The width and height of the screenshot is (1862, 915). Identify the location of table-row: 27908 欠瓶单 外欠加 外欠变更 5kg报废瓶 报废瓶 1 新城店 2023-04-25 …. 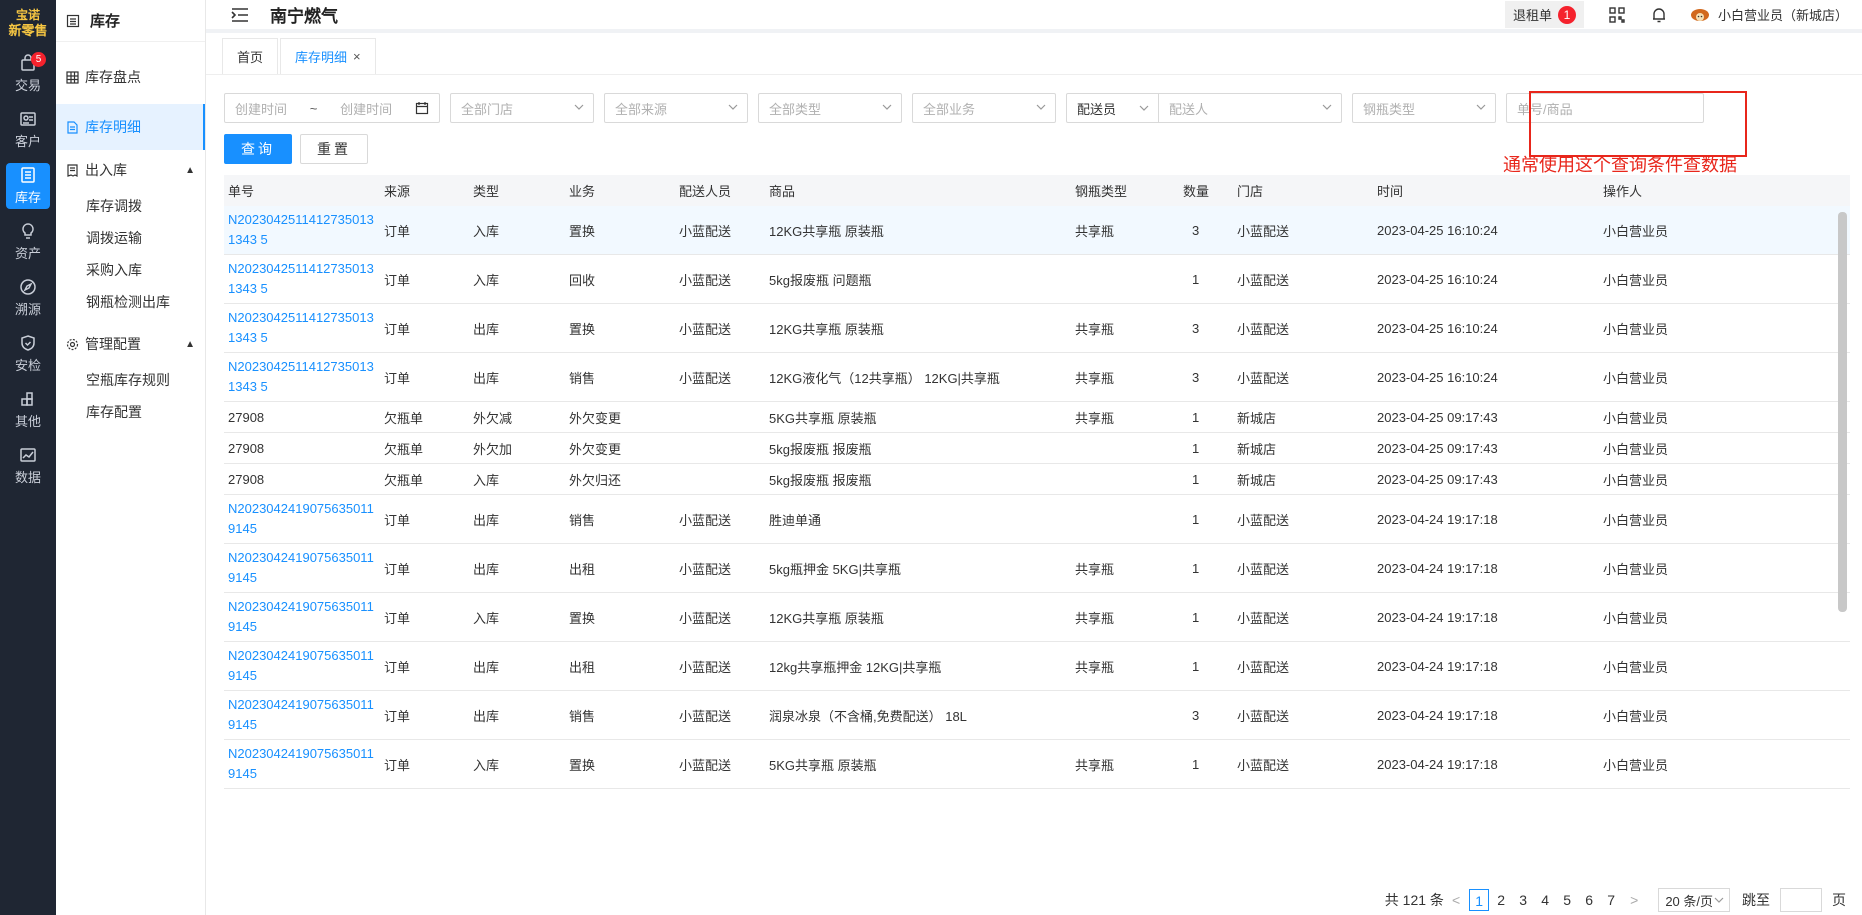
(1037, 448).